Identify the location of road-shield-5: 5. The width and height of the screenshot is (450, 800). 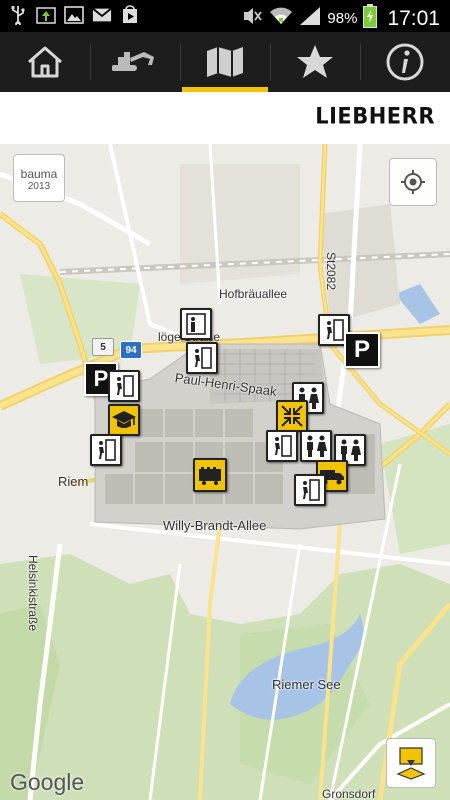
(103, 347).